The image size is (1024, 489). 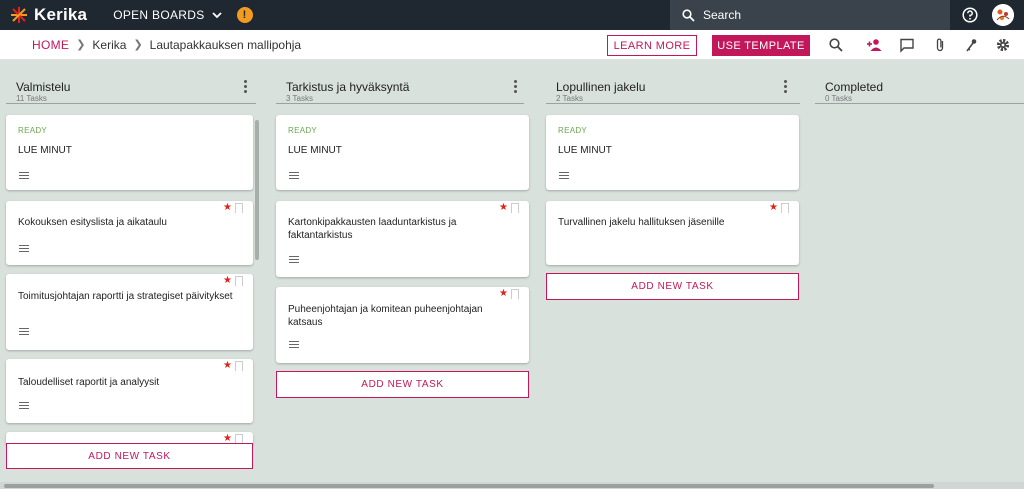 I want to click on column-header: Lopullinen jakelu 2 Tasks, so click(x=673, y=82).